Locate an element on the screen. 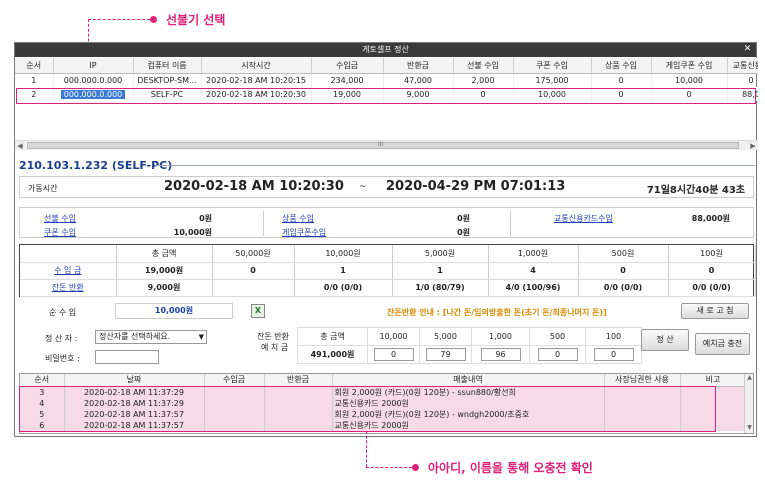 This screenshot has width=765, height=489. col-header: 게임쿠폰 수입 is located at coordinates (689, 66).